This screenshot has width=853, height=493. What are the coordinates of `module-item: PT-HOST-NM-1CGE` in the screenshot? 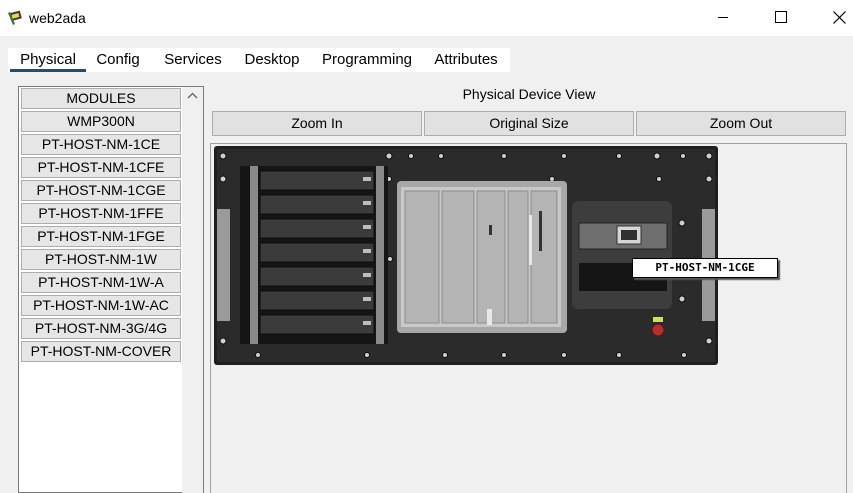 It's located at (101, 190).